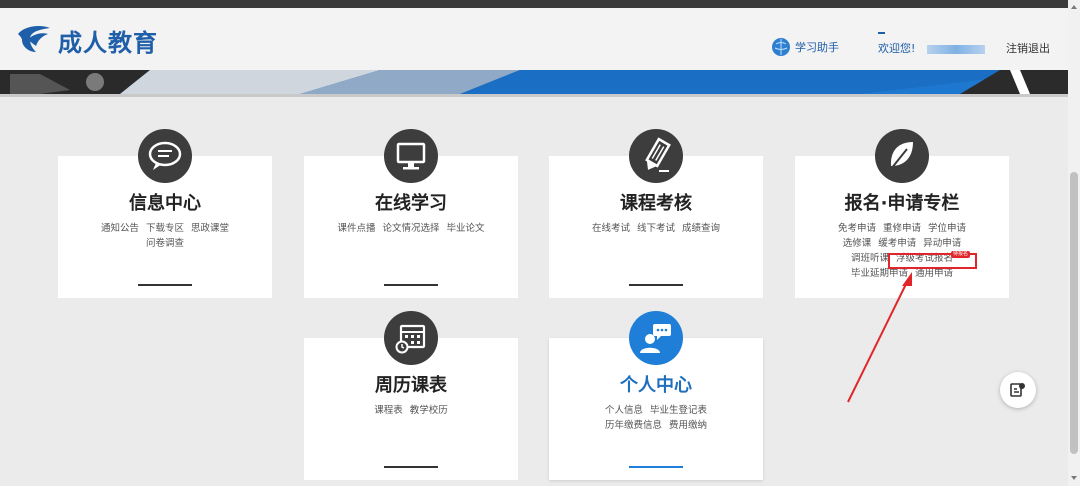 This screenshot has width=1080, height=486. I want to click on study-helper-label: 学习助手, so click(817, 47).